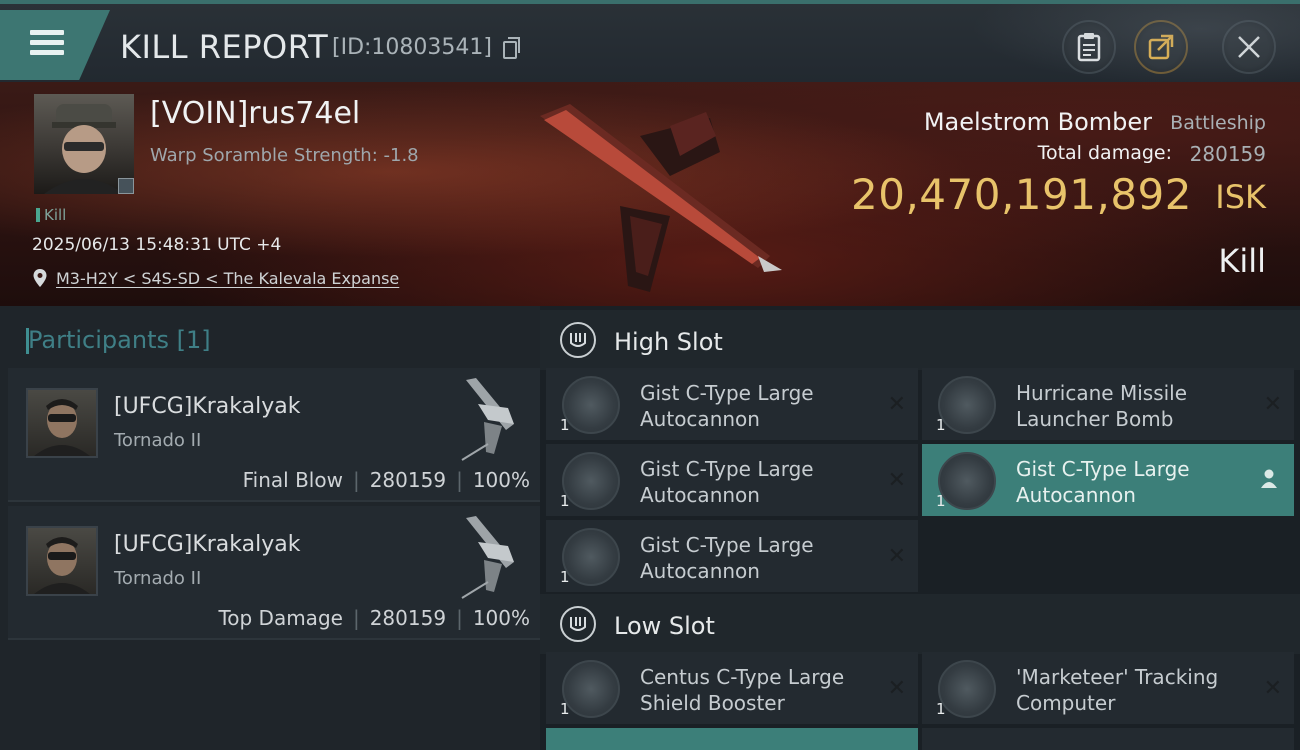  What do you see at coordinates (920, 624) in the screenshot?
I see `low-slot-header: Low Slot` at bounding box center [920, 624].